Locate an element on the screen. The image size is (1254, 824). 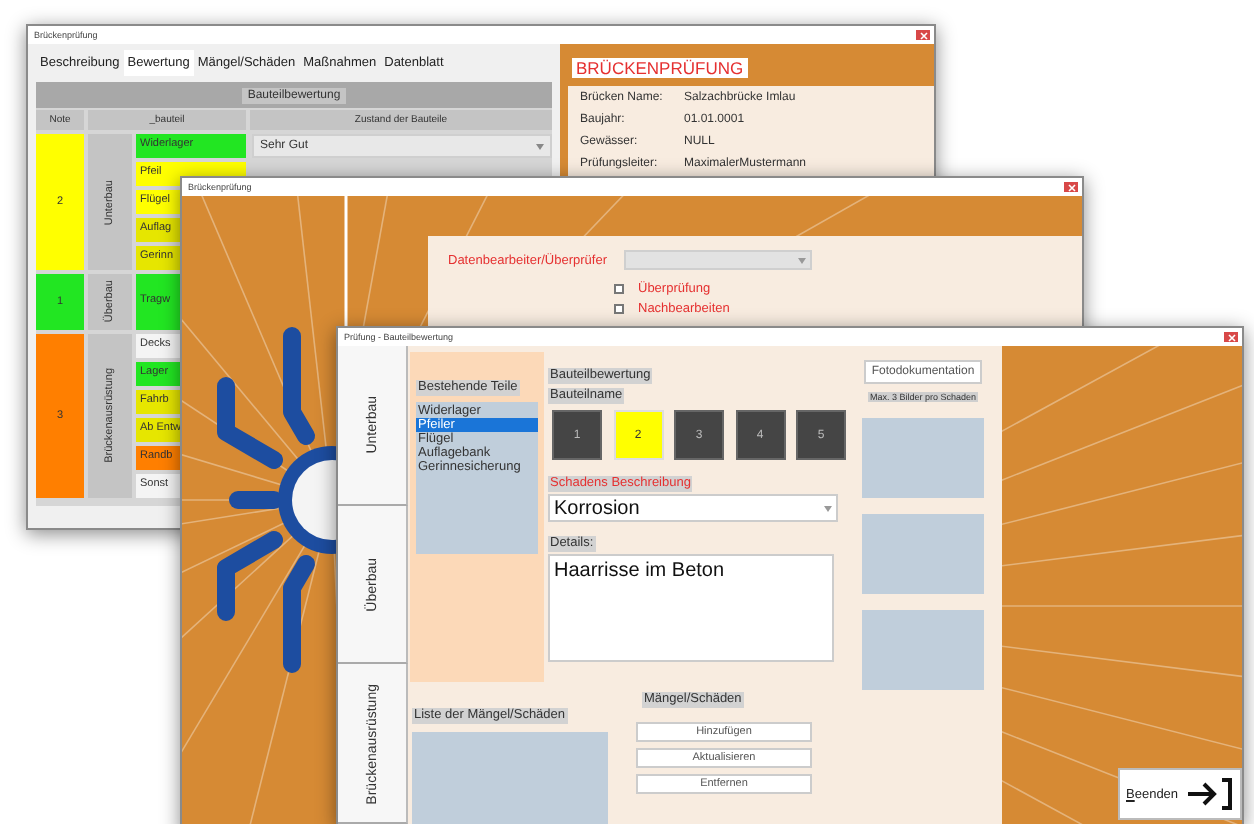
info-heading: BRÜCKENPRÜFUNG is located at coordinates (660, 68).